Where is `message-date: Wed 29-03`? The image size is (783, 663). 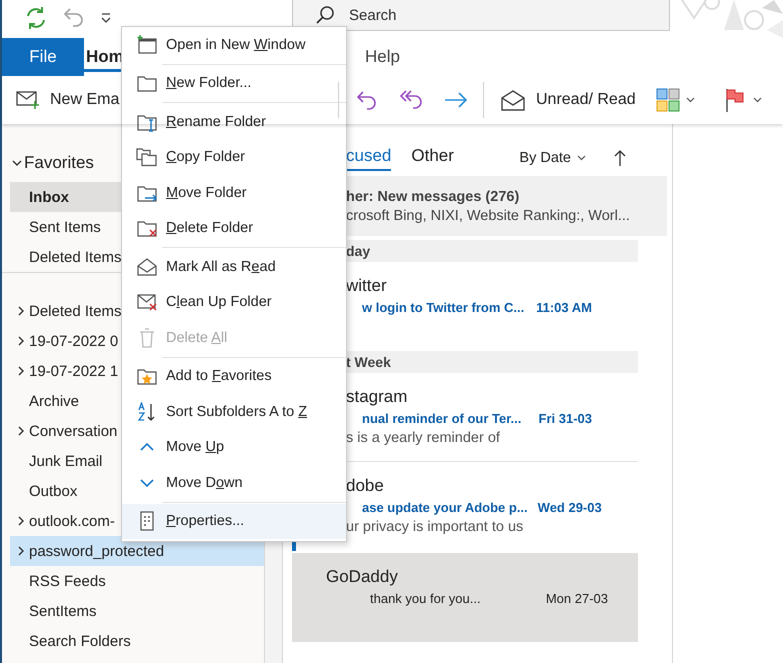 message-date: Wed 29-03 is located at coordinates (570, 507).